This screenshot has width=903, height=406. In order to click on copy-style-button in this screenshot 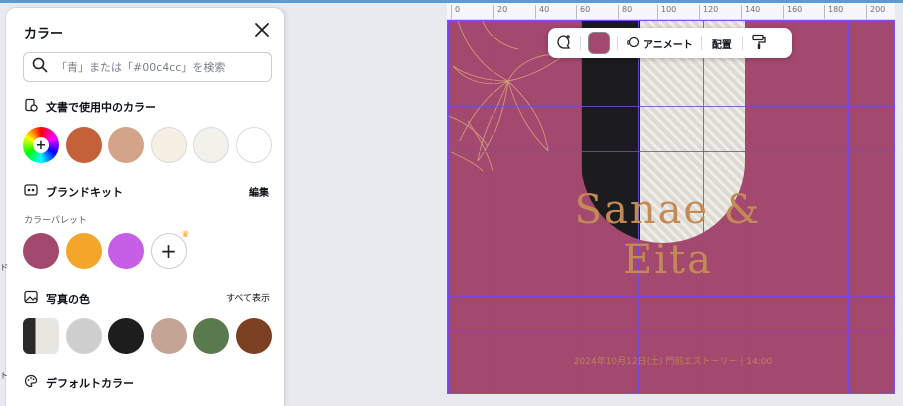, I will do `click(759, 43)`.